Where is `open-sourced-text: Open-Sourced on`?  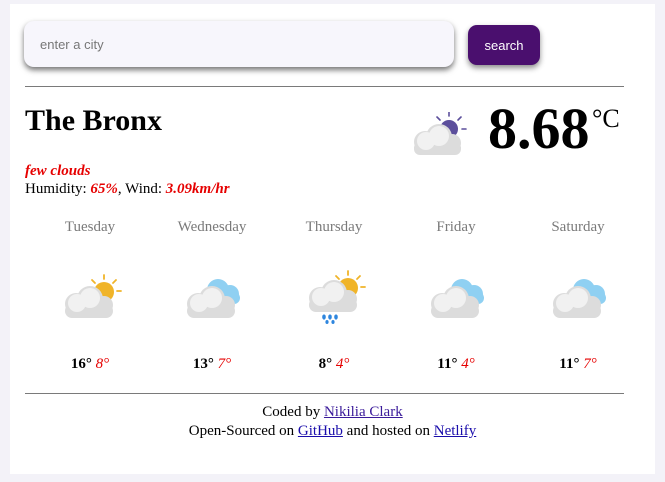
open-sourced-text: Open-Sourced on is located at coordinates (243, 431).